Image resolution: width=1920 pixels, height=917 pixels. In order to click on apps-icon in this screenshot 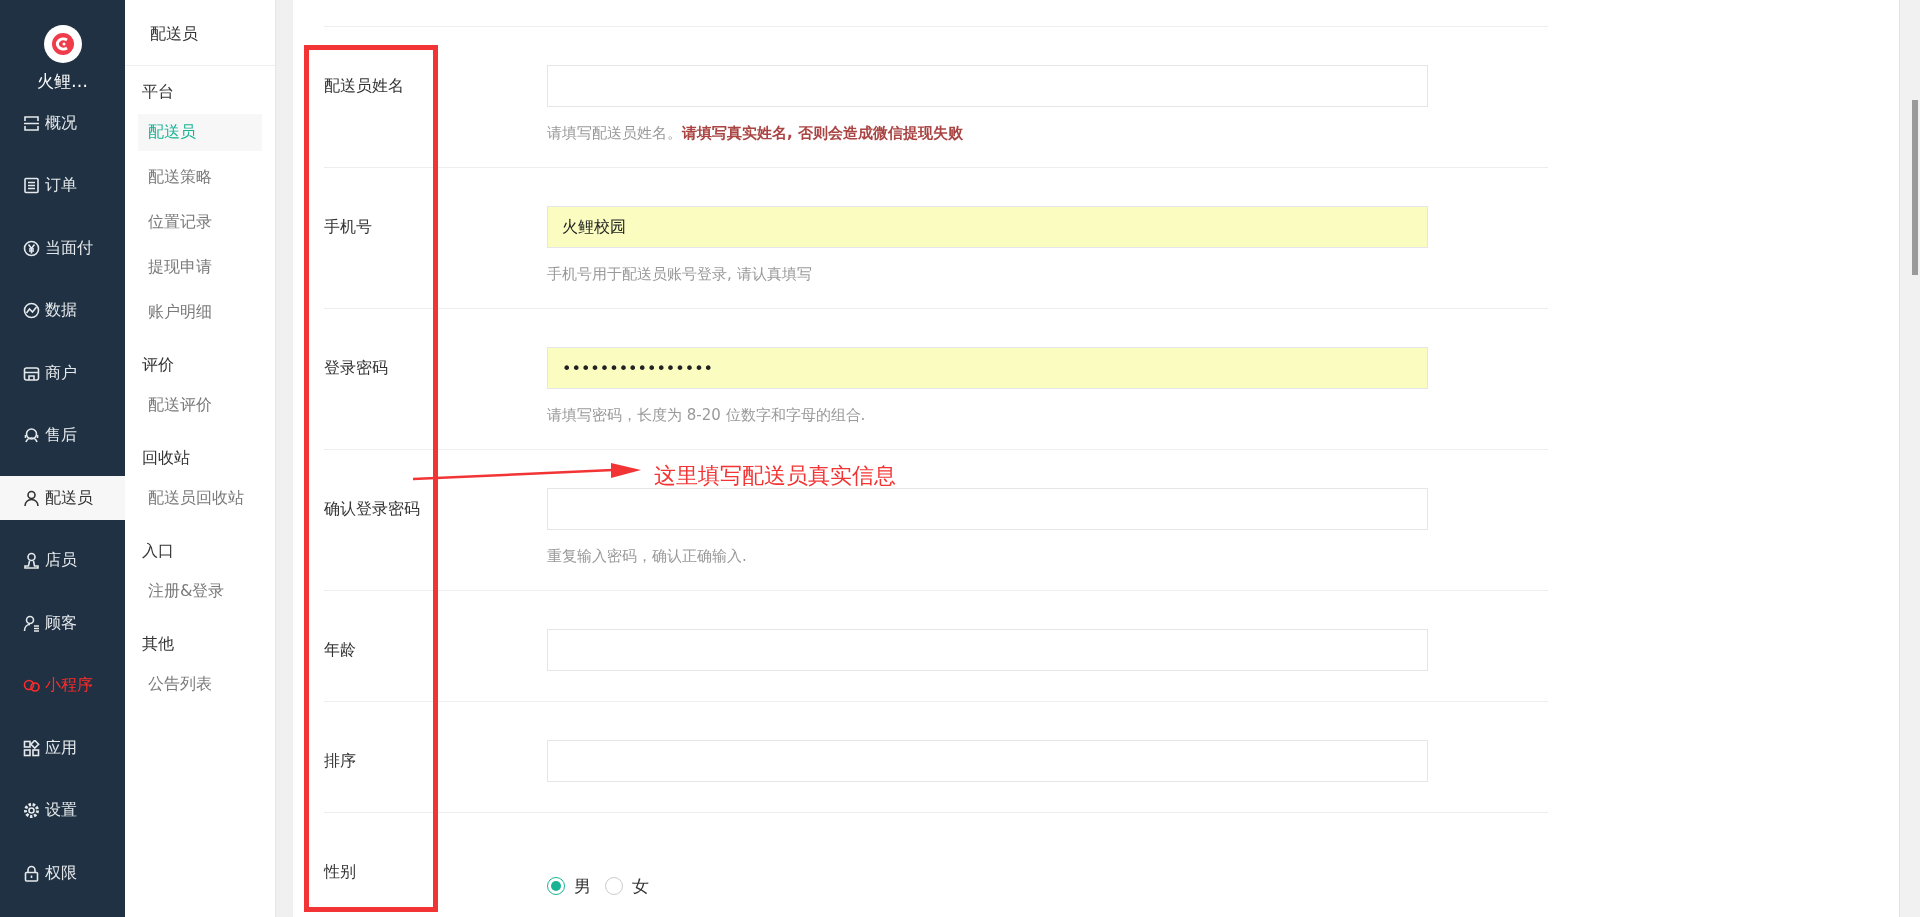, I will do `click(31, 748)`.